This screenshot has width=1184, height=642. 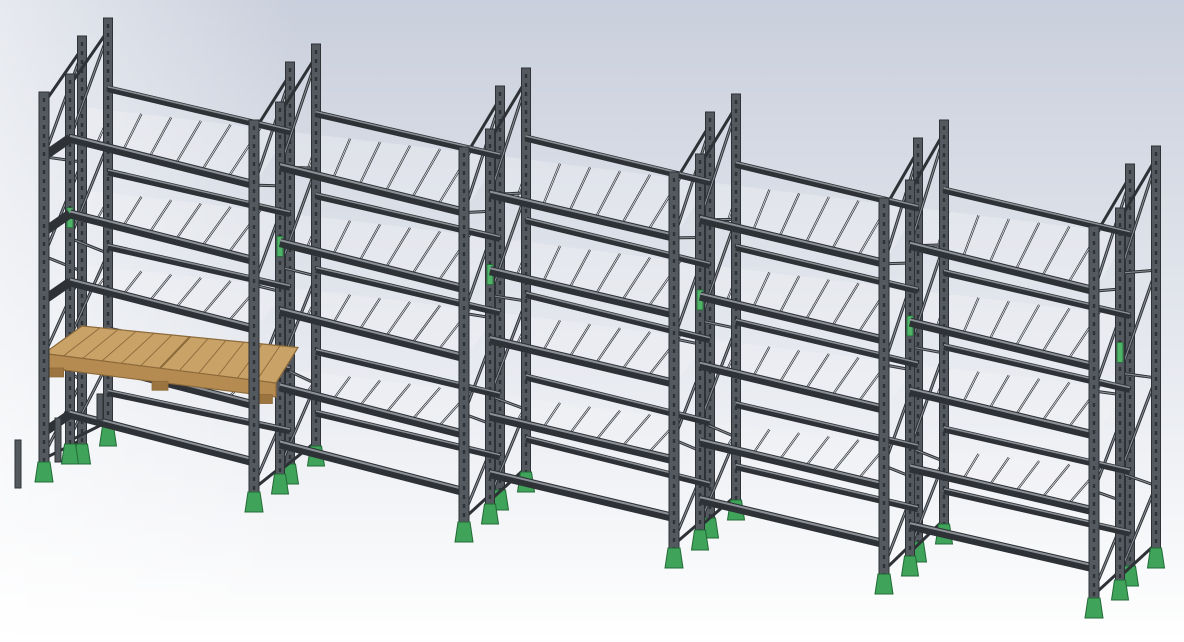 What do you see at coordinates (490, 227) in the screenshot?
I see `frame-2-front-post-1-hole` at bounding box center [490, 227].